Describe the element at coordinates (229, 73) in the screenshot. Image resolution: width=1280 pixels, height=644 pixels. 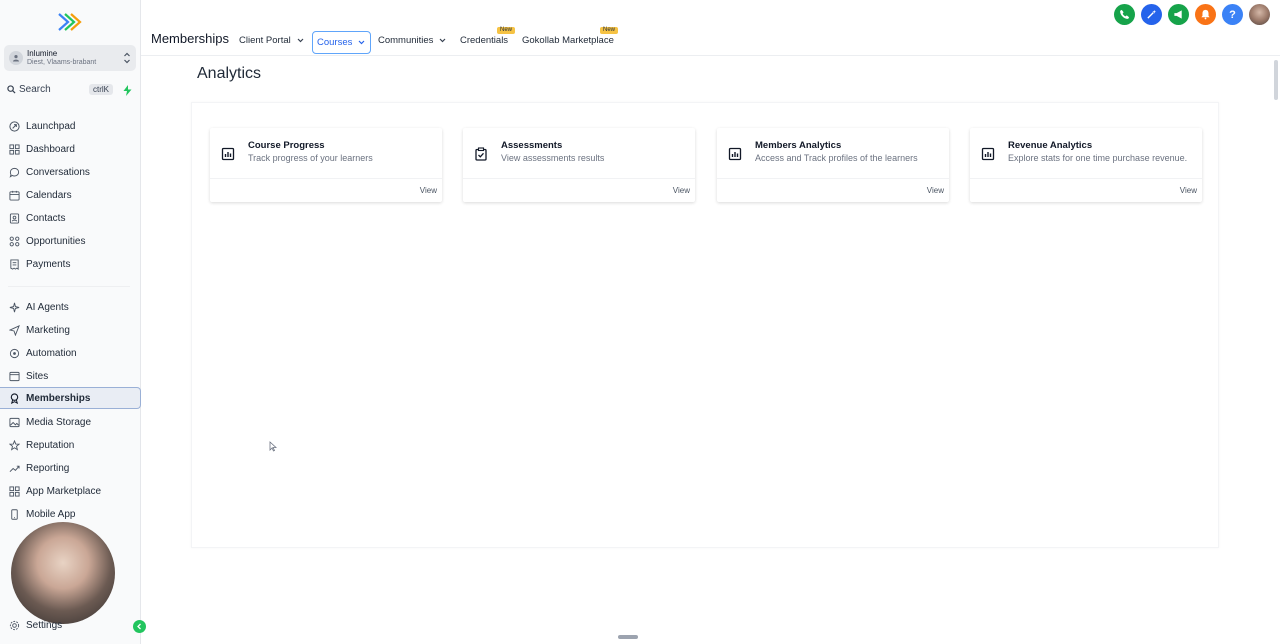
I see `page-title: Analytics` at that location.